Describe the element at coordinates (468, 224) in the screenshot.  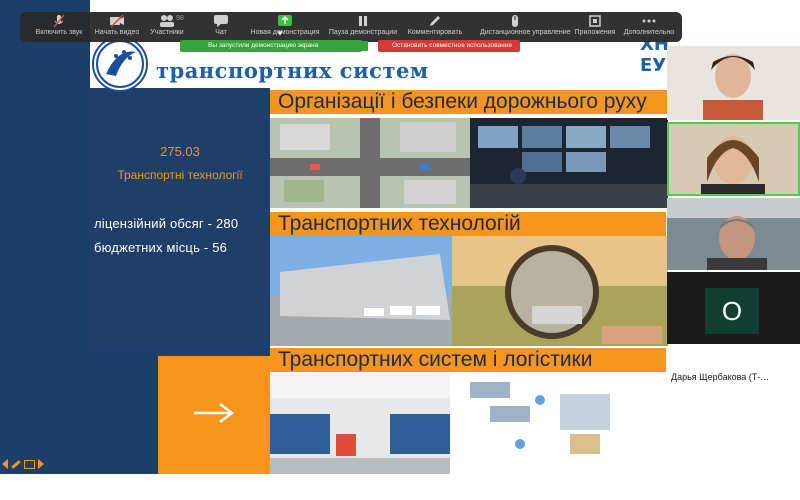
I see `band-transport-tech: Транспортних технологій` at that location.